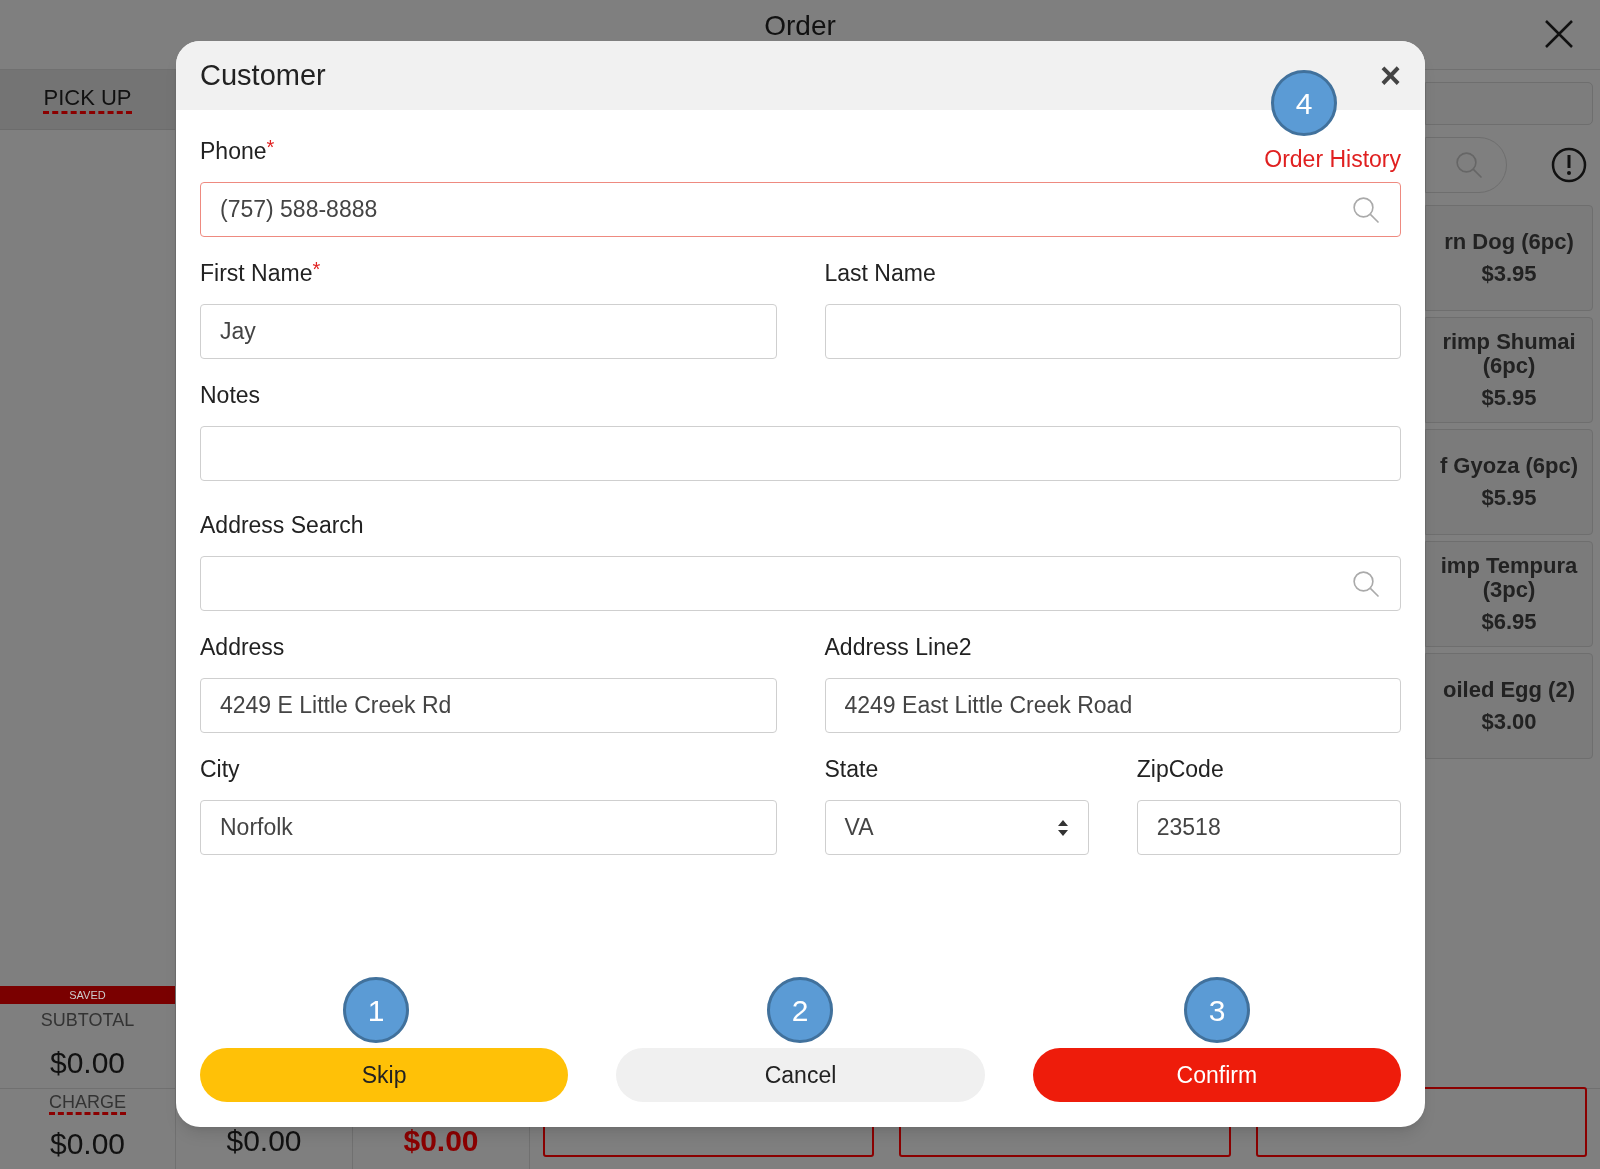  Describe the element at coordinates (488, 331) in the screenshot. I see `input-field: Jay` at that location.